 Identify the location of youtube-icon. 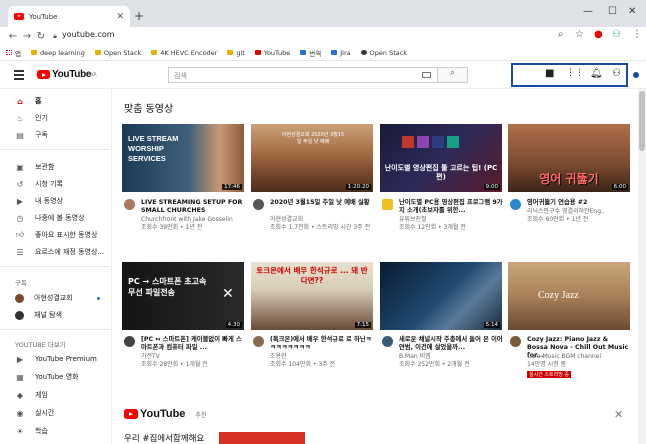
(257, 52).